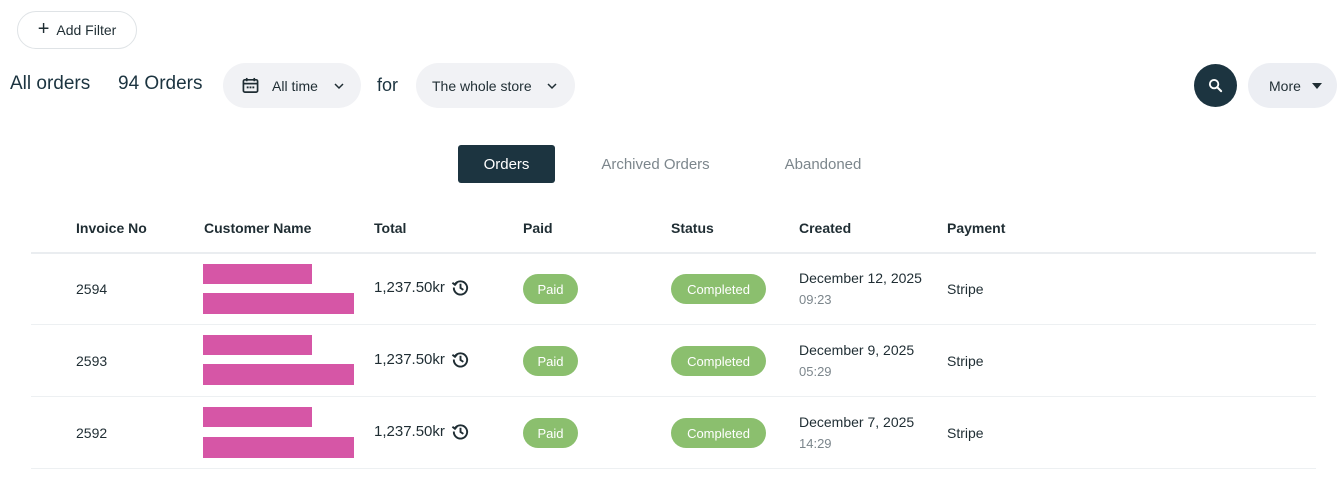  Describe the element at coordinates (692, 228) in the screenshot. I see `column-header-status: Status` at that location.